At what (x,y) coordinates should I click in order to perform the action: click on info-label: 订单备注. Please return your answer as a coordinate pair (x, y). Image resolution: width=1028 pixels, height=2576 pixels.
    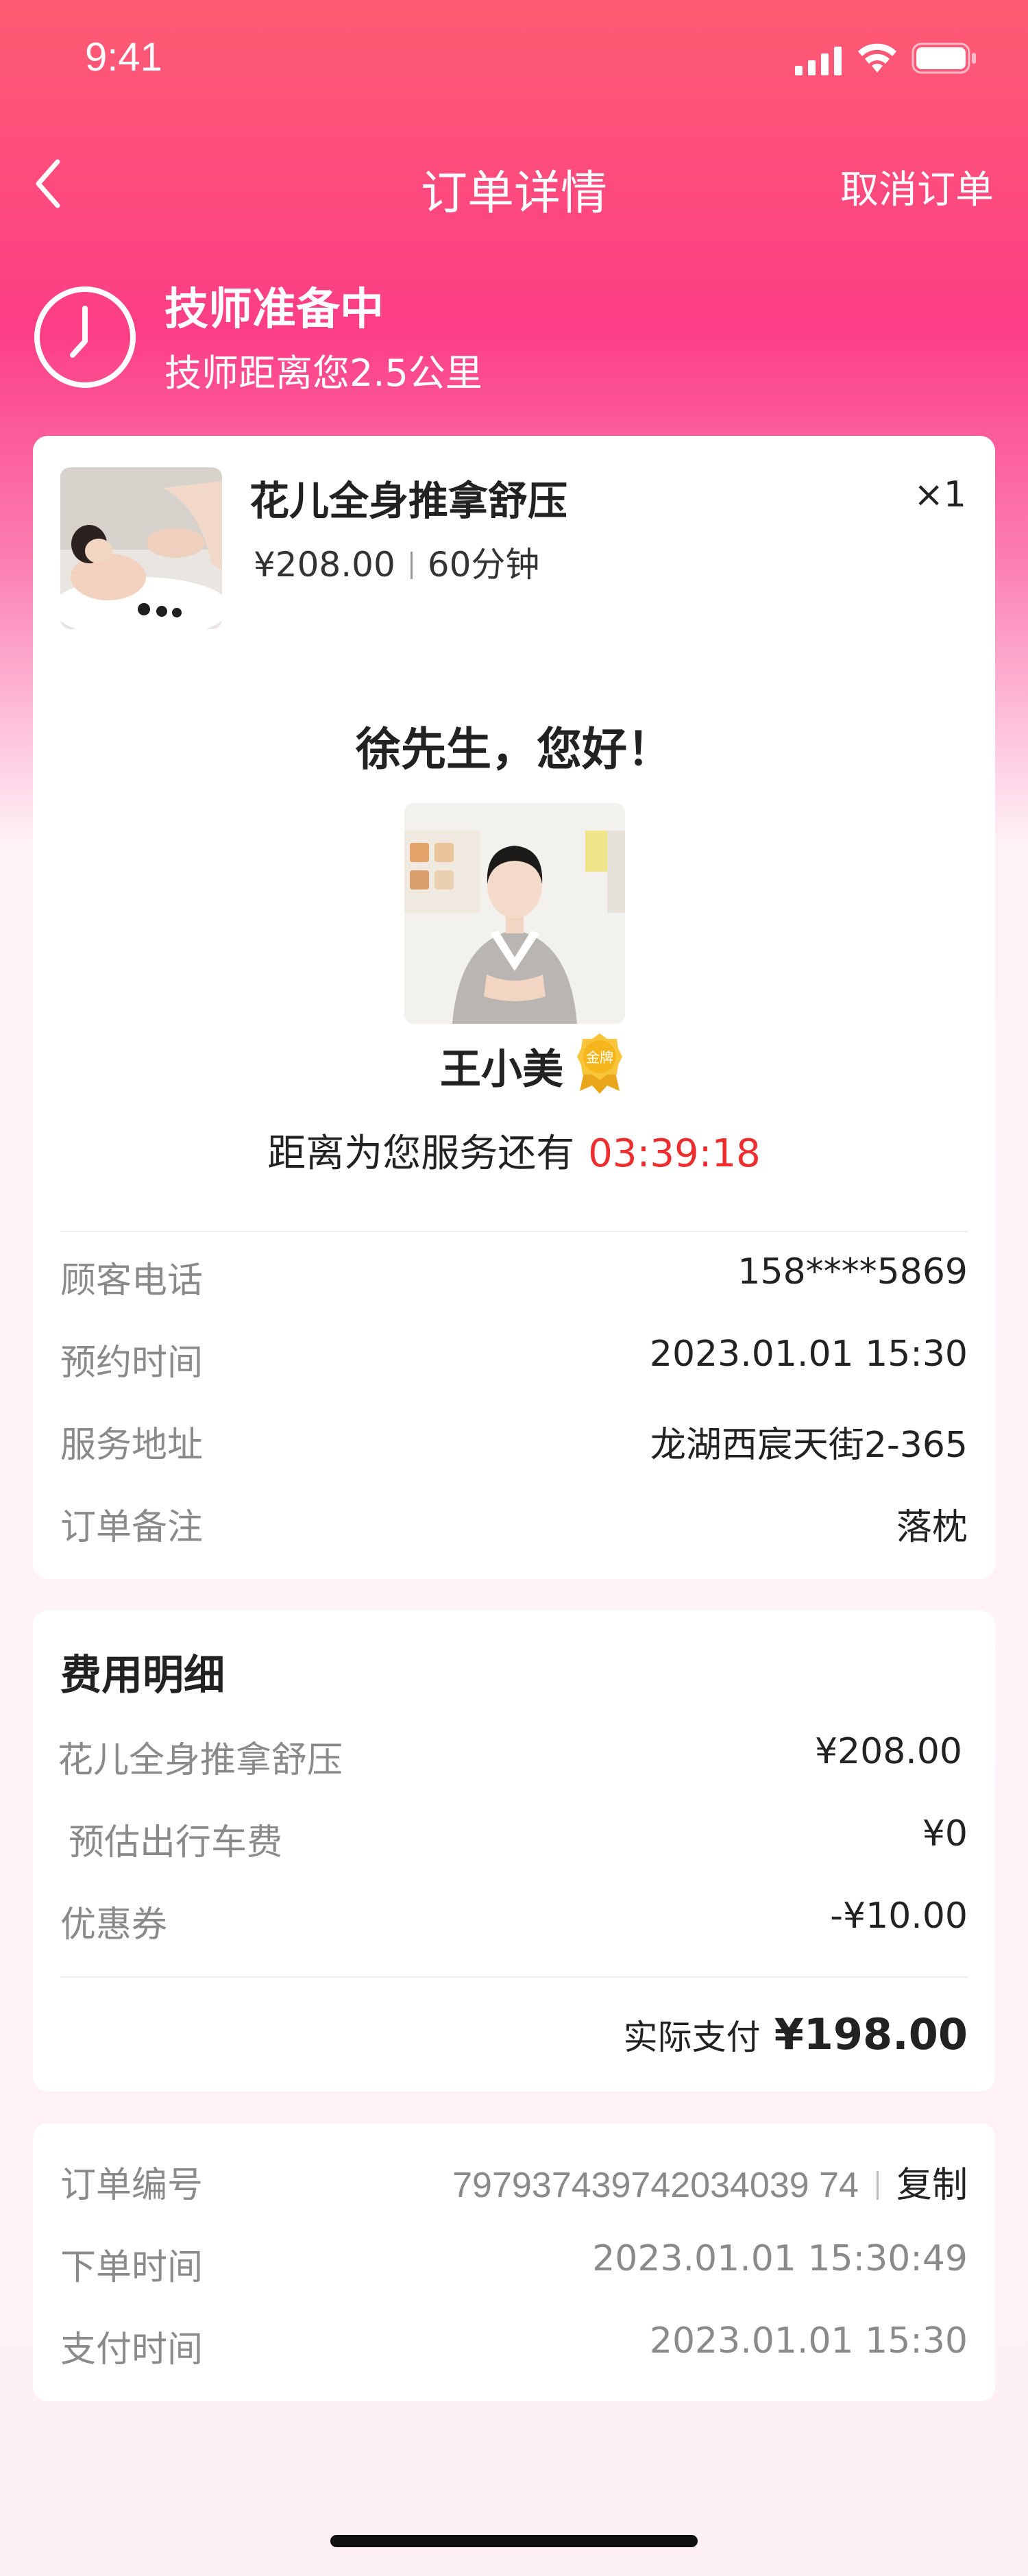
    Looking at the image, I should click on (132, 1528).